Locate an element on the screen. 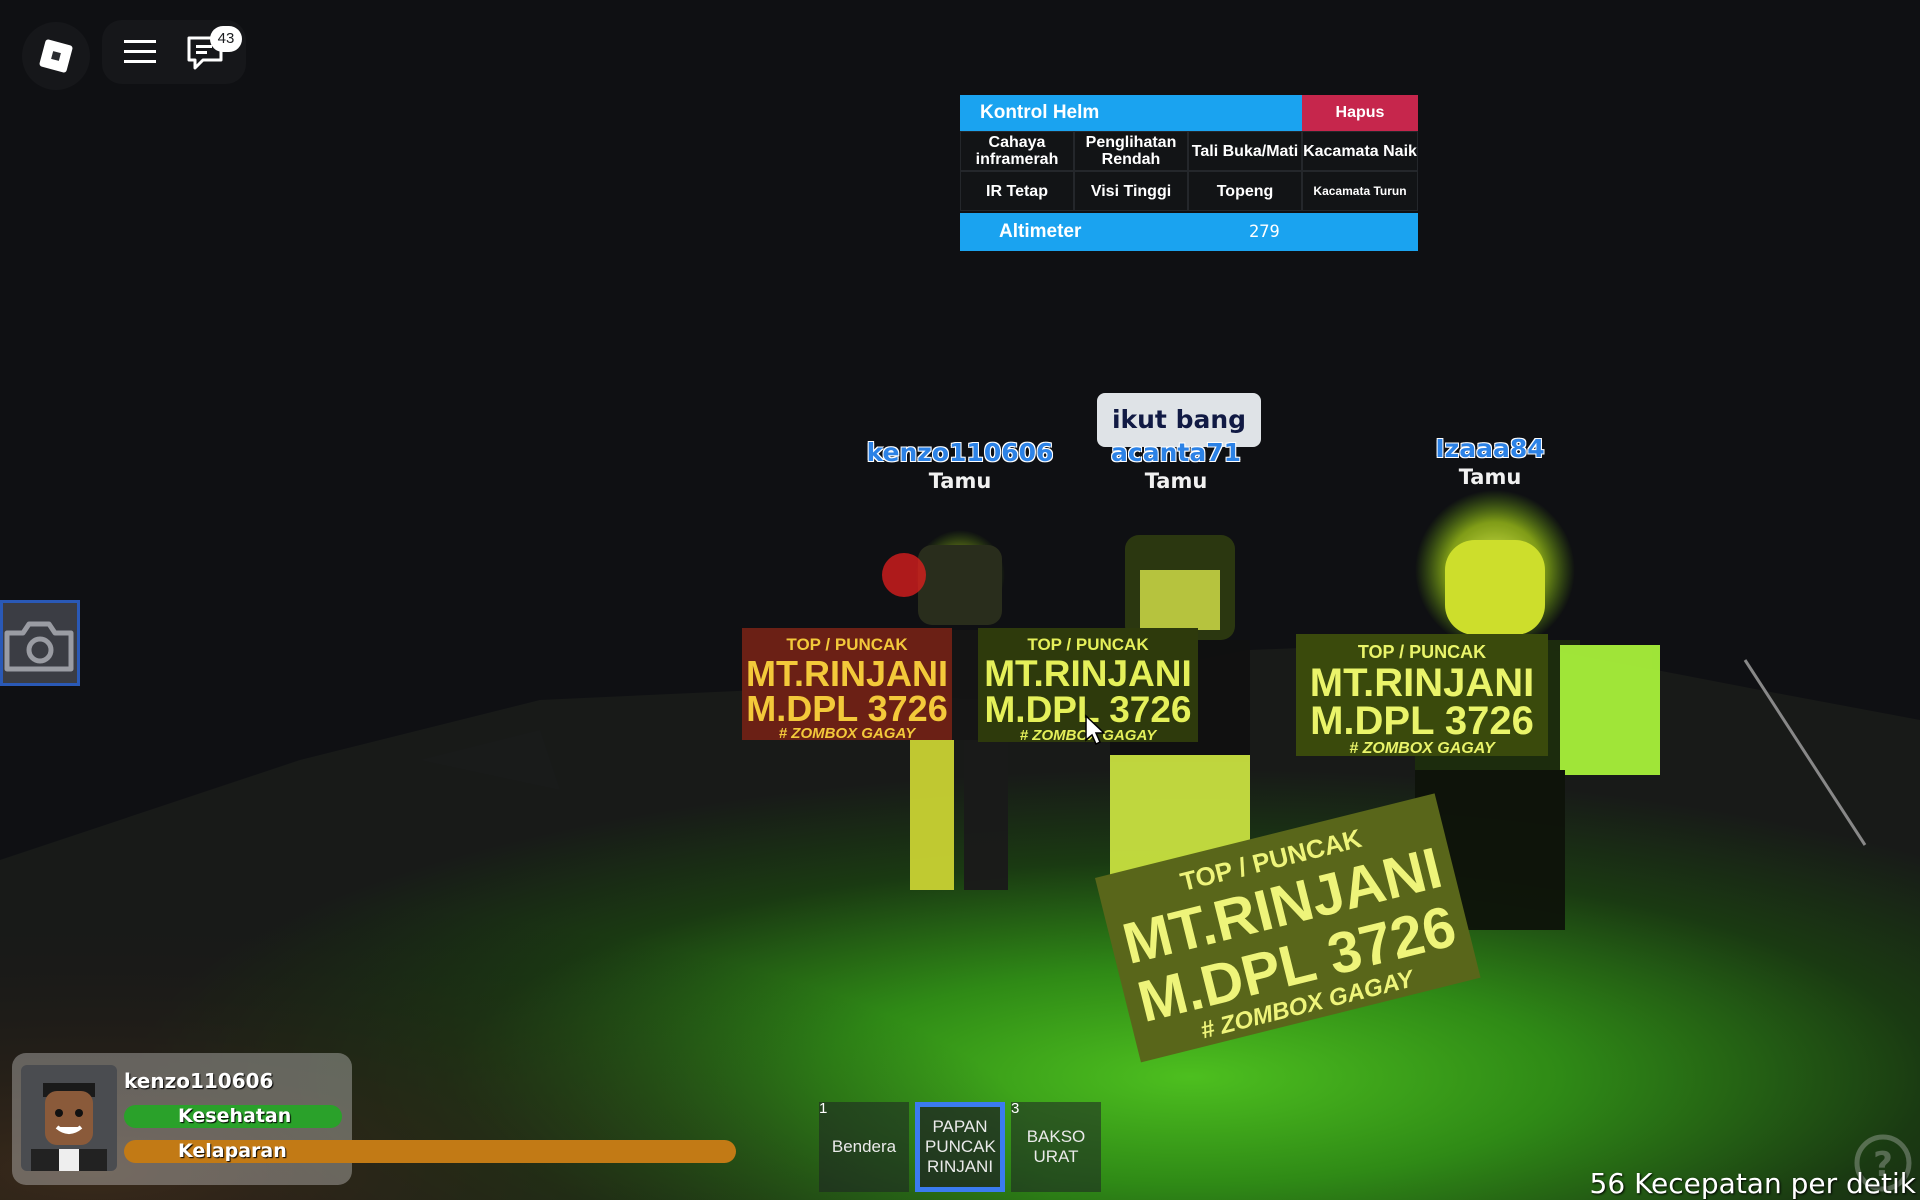 The image size is (1920, 1200). slot-label: BAKSO URAT is located at coordinates (1056, 1146).